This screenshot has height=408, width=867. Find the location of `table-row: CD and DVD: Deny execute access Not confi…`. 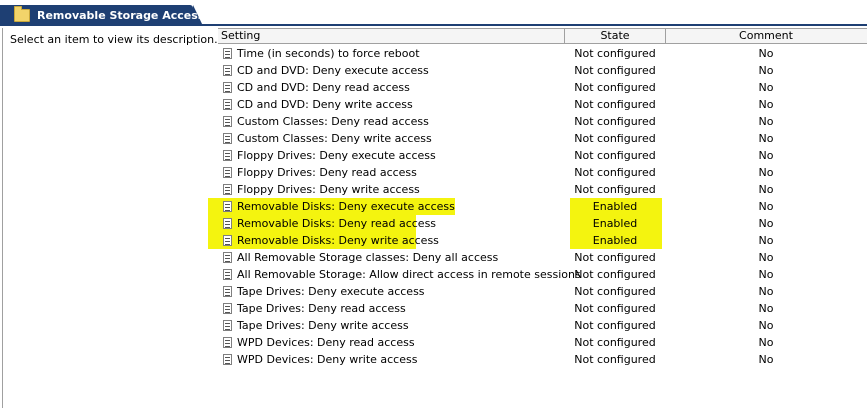

table-row: CD and DVD: Deny execute access Not confi… is located at coordinates (542, 70).